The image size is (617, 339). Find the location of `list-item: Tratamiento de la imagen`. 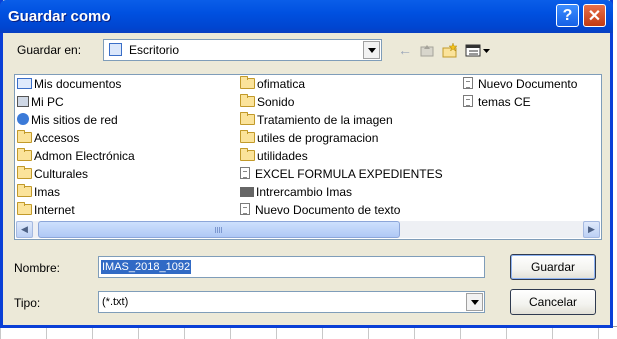

list-item: Tratamiento de la imagen is located at coordinates (316, 120).